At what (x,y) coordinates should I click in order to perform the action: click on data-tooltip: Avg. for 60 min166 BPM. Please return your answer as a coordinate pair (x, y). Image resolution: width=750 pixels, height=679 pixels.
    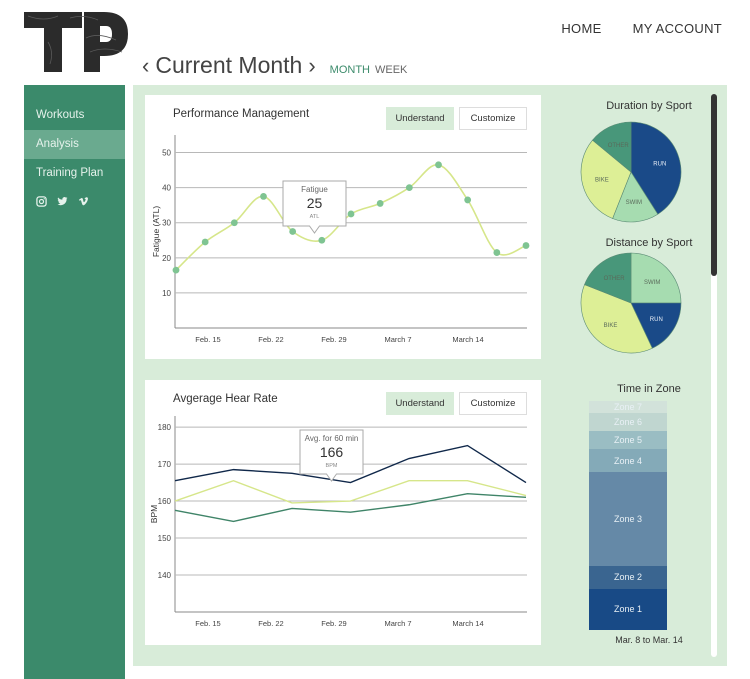
    Looking at the image, I should click on (331, 455).